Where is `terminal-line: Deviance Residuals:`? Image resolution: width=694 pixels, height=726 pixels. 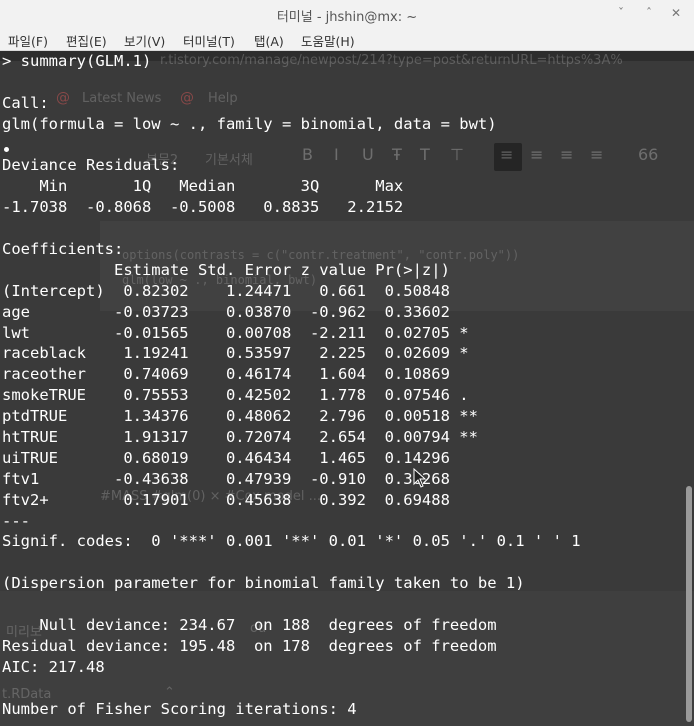 terminal-line: Deviance Residuals: is located at coordinates (95, 165).